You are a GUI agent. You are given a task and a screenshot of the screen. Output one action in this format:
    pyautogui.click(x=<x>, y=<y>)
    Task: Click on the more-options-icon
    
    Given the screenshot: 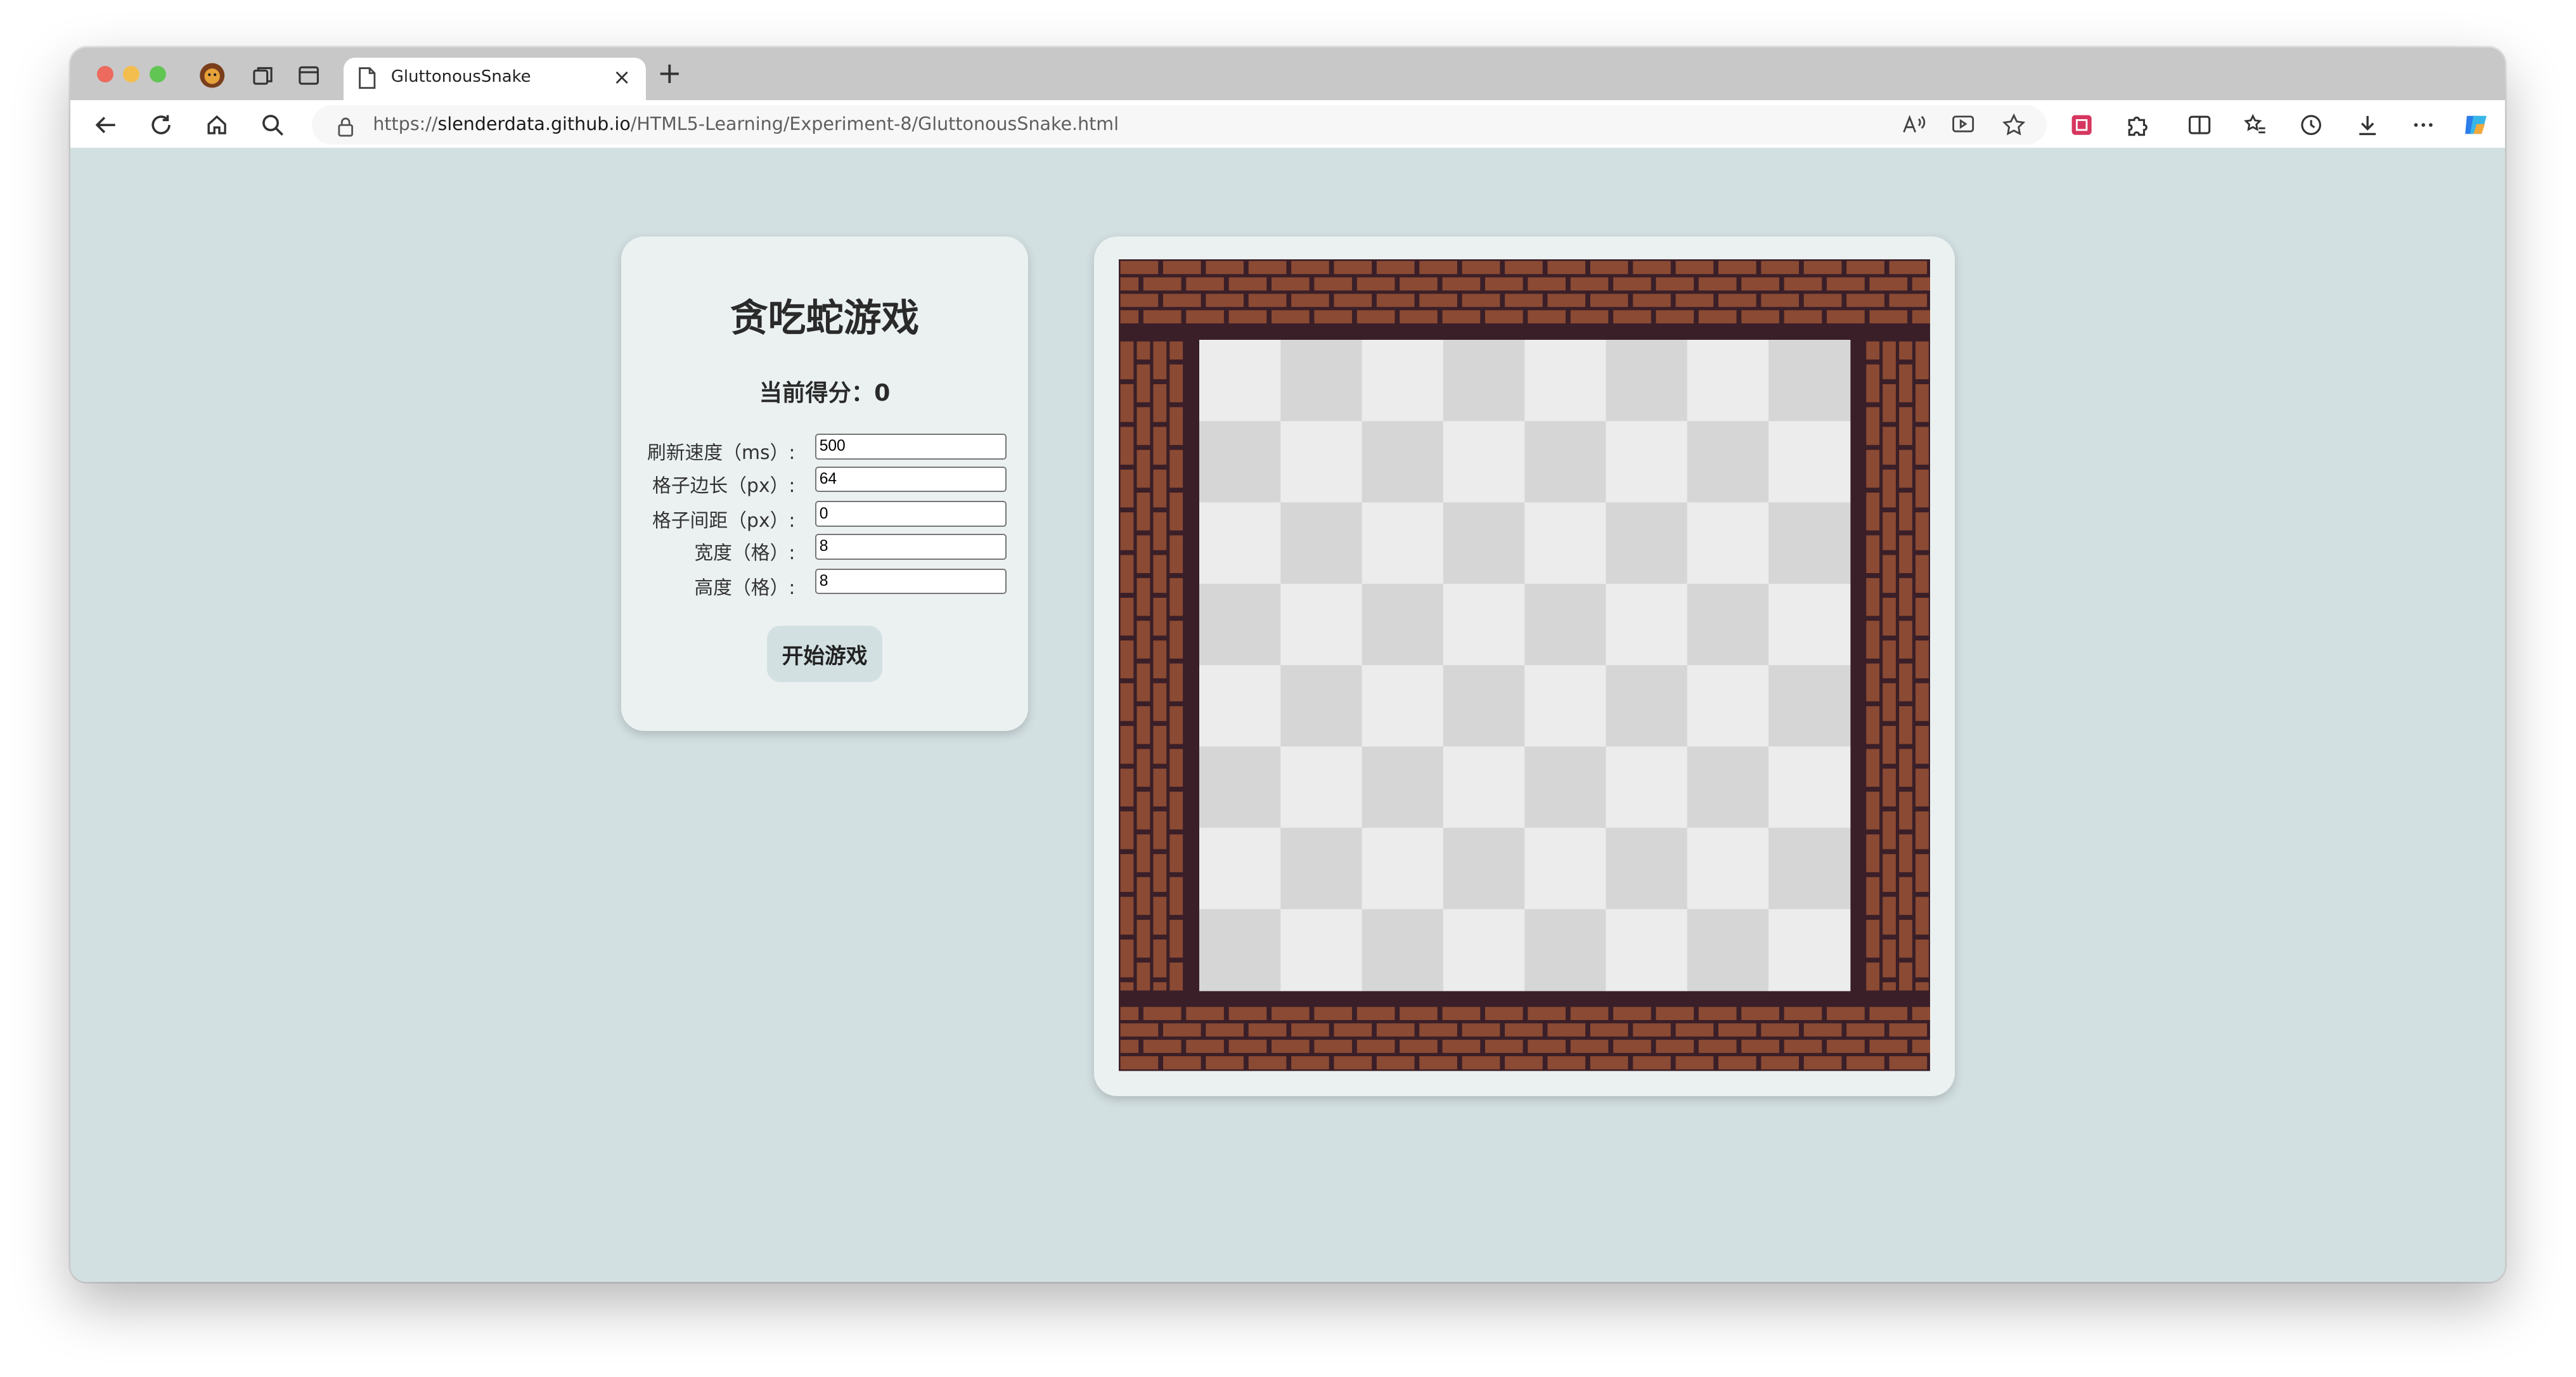 What is the action you would take?
    pyautogui.click(x=2423, y=125)
    